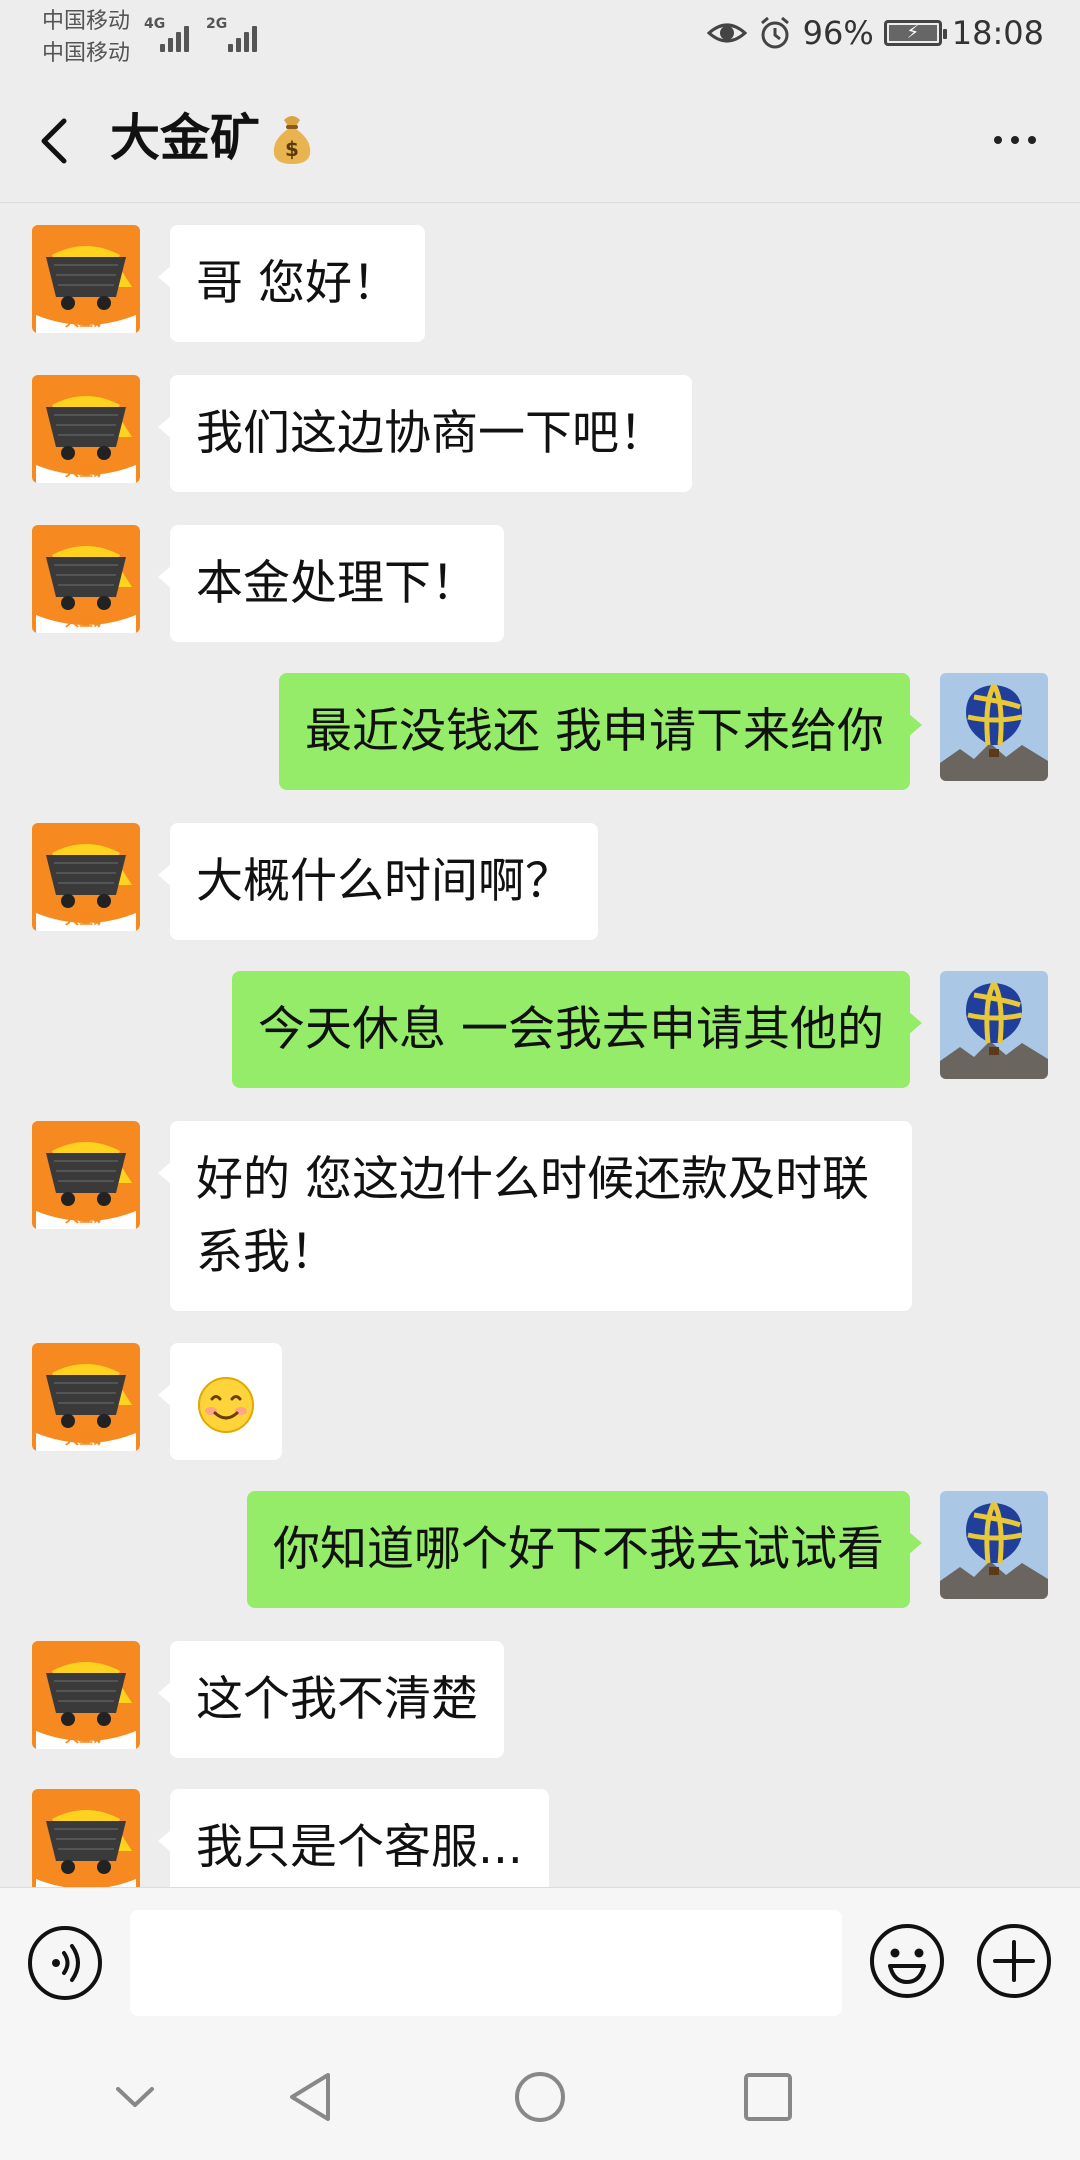  What do you see at coordinates (875, 33) in the screenshot?
I see `status-right: 96% ⚡ 18:08` at bounding box center [875, 33].